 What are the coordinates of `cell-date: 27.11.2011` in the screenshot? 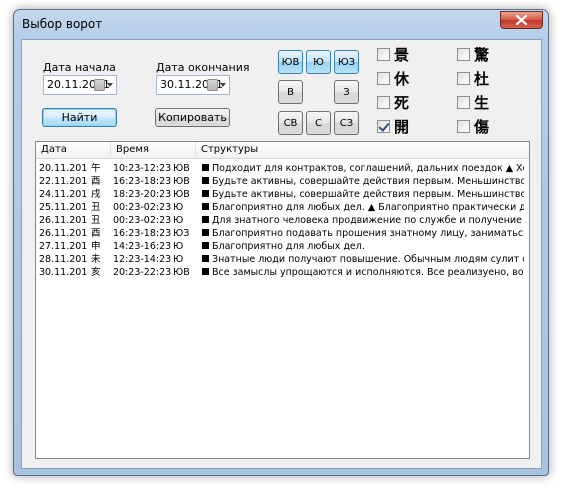 It's located at (63, 246).